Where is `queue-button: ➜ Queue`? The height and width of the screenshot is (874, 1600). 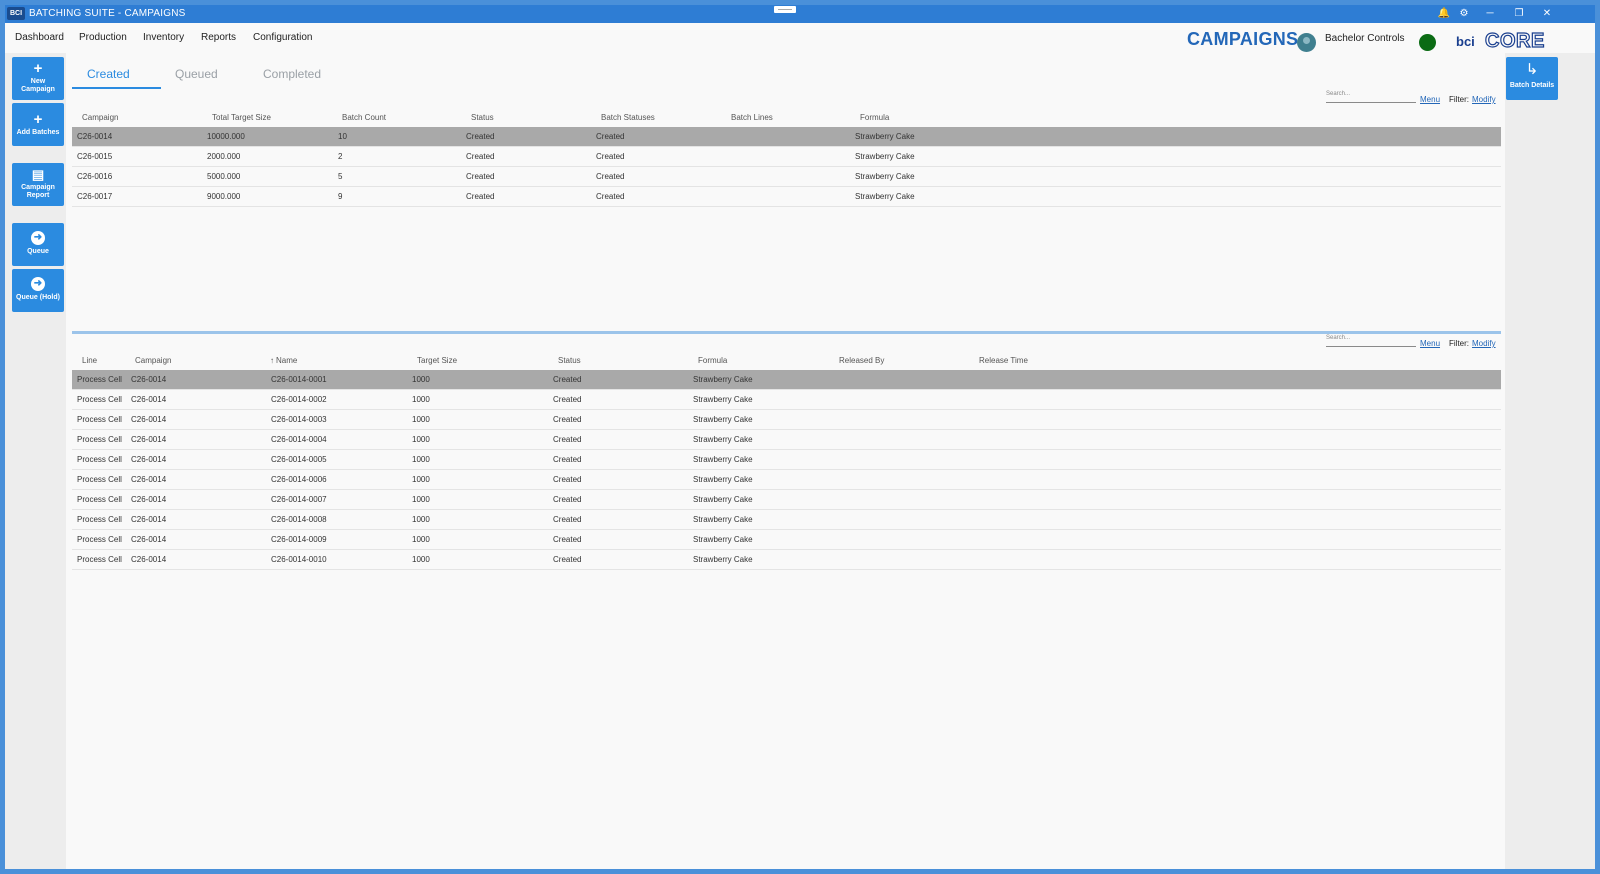
queue-button: ➜ Queue is located at coordinates (38, 244).